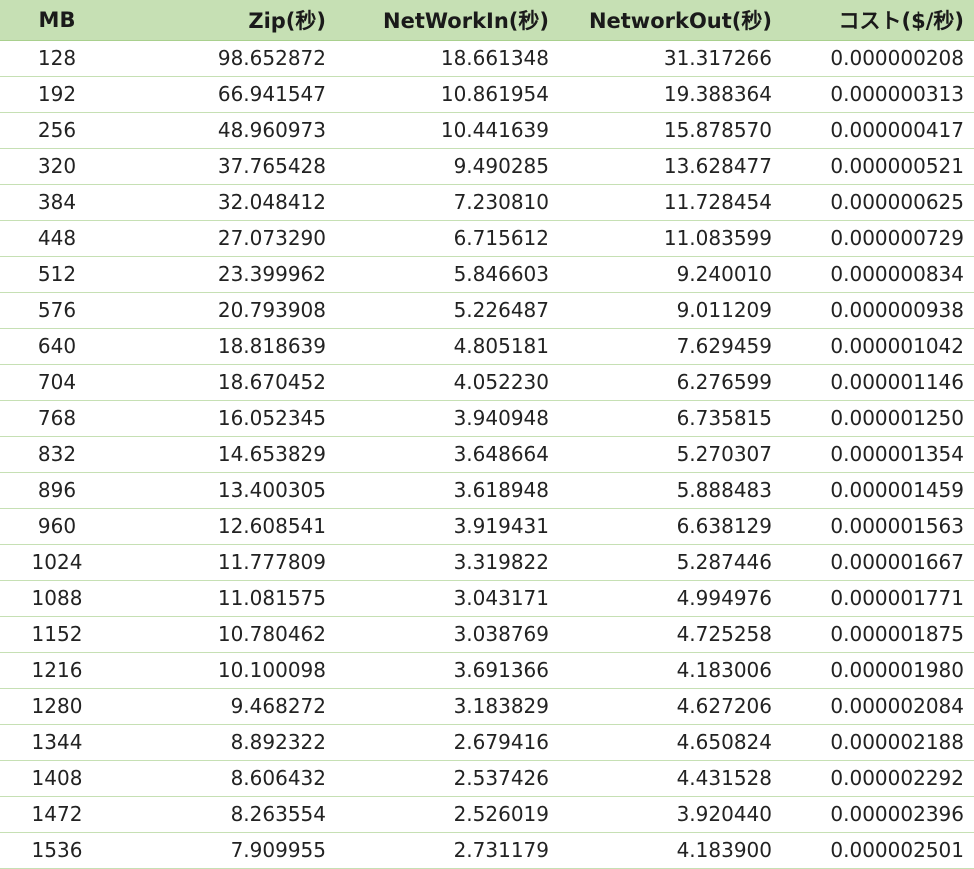 The image size is (974, 869). Describe the element at coordinates (878, 634) in the screenshot. I see `cell-cost: 0.000001875` at that location.